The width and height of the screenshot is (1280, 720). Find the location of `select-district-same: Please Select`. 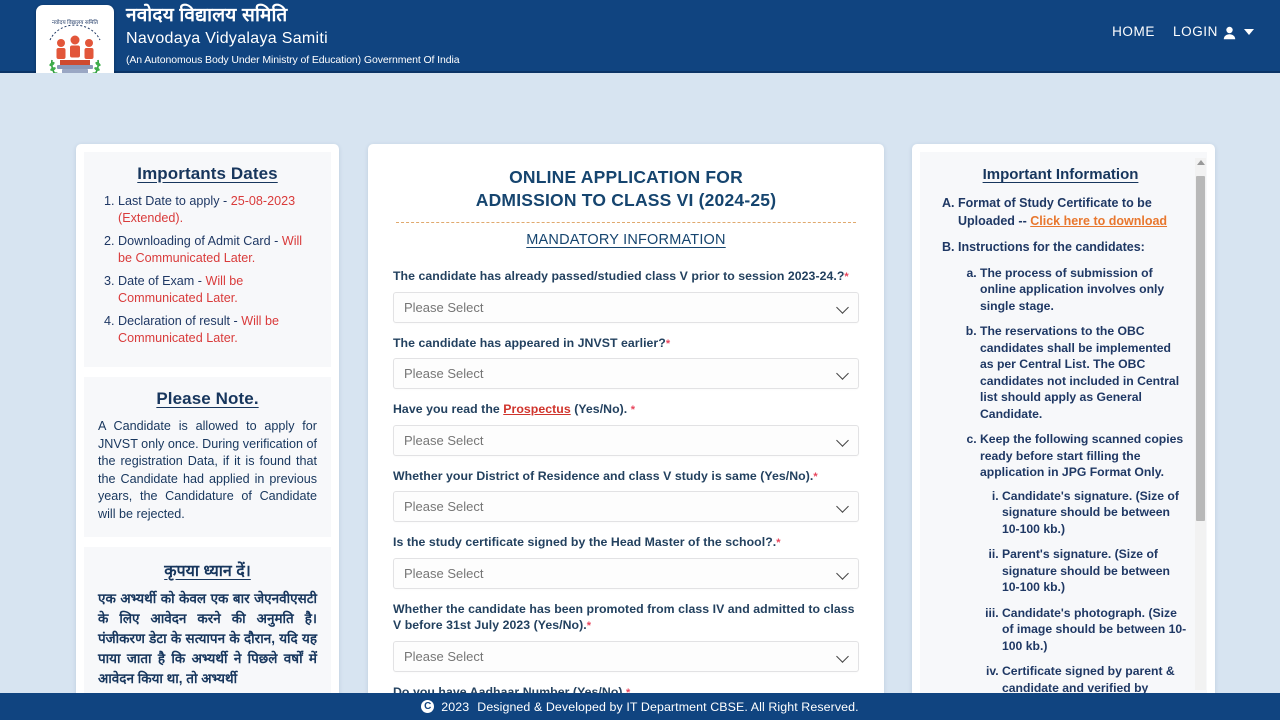

select-district-same: Please Select is located at coordinates (626, 506).